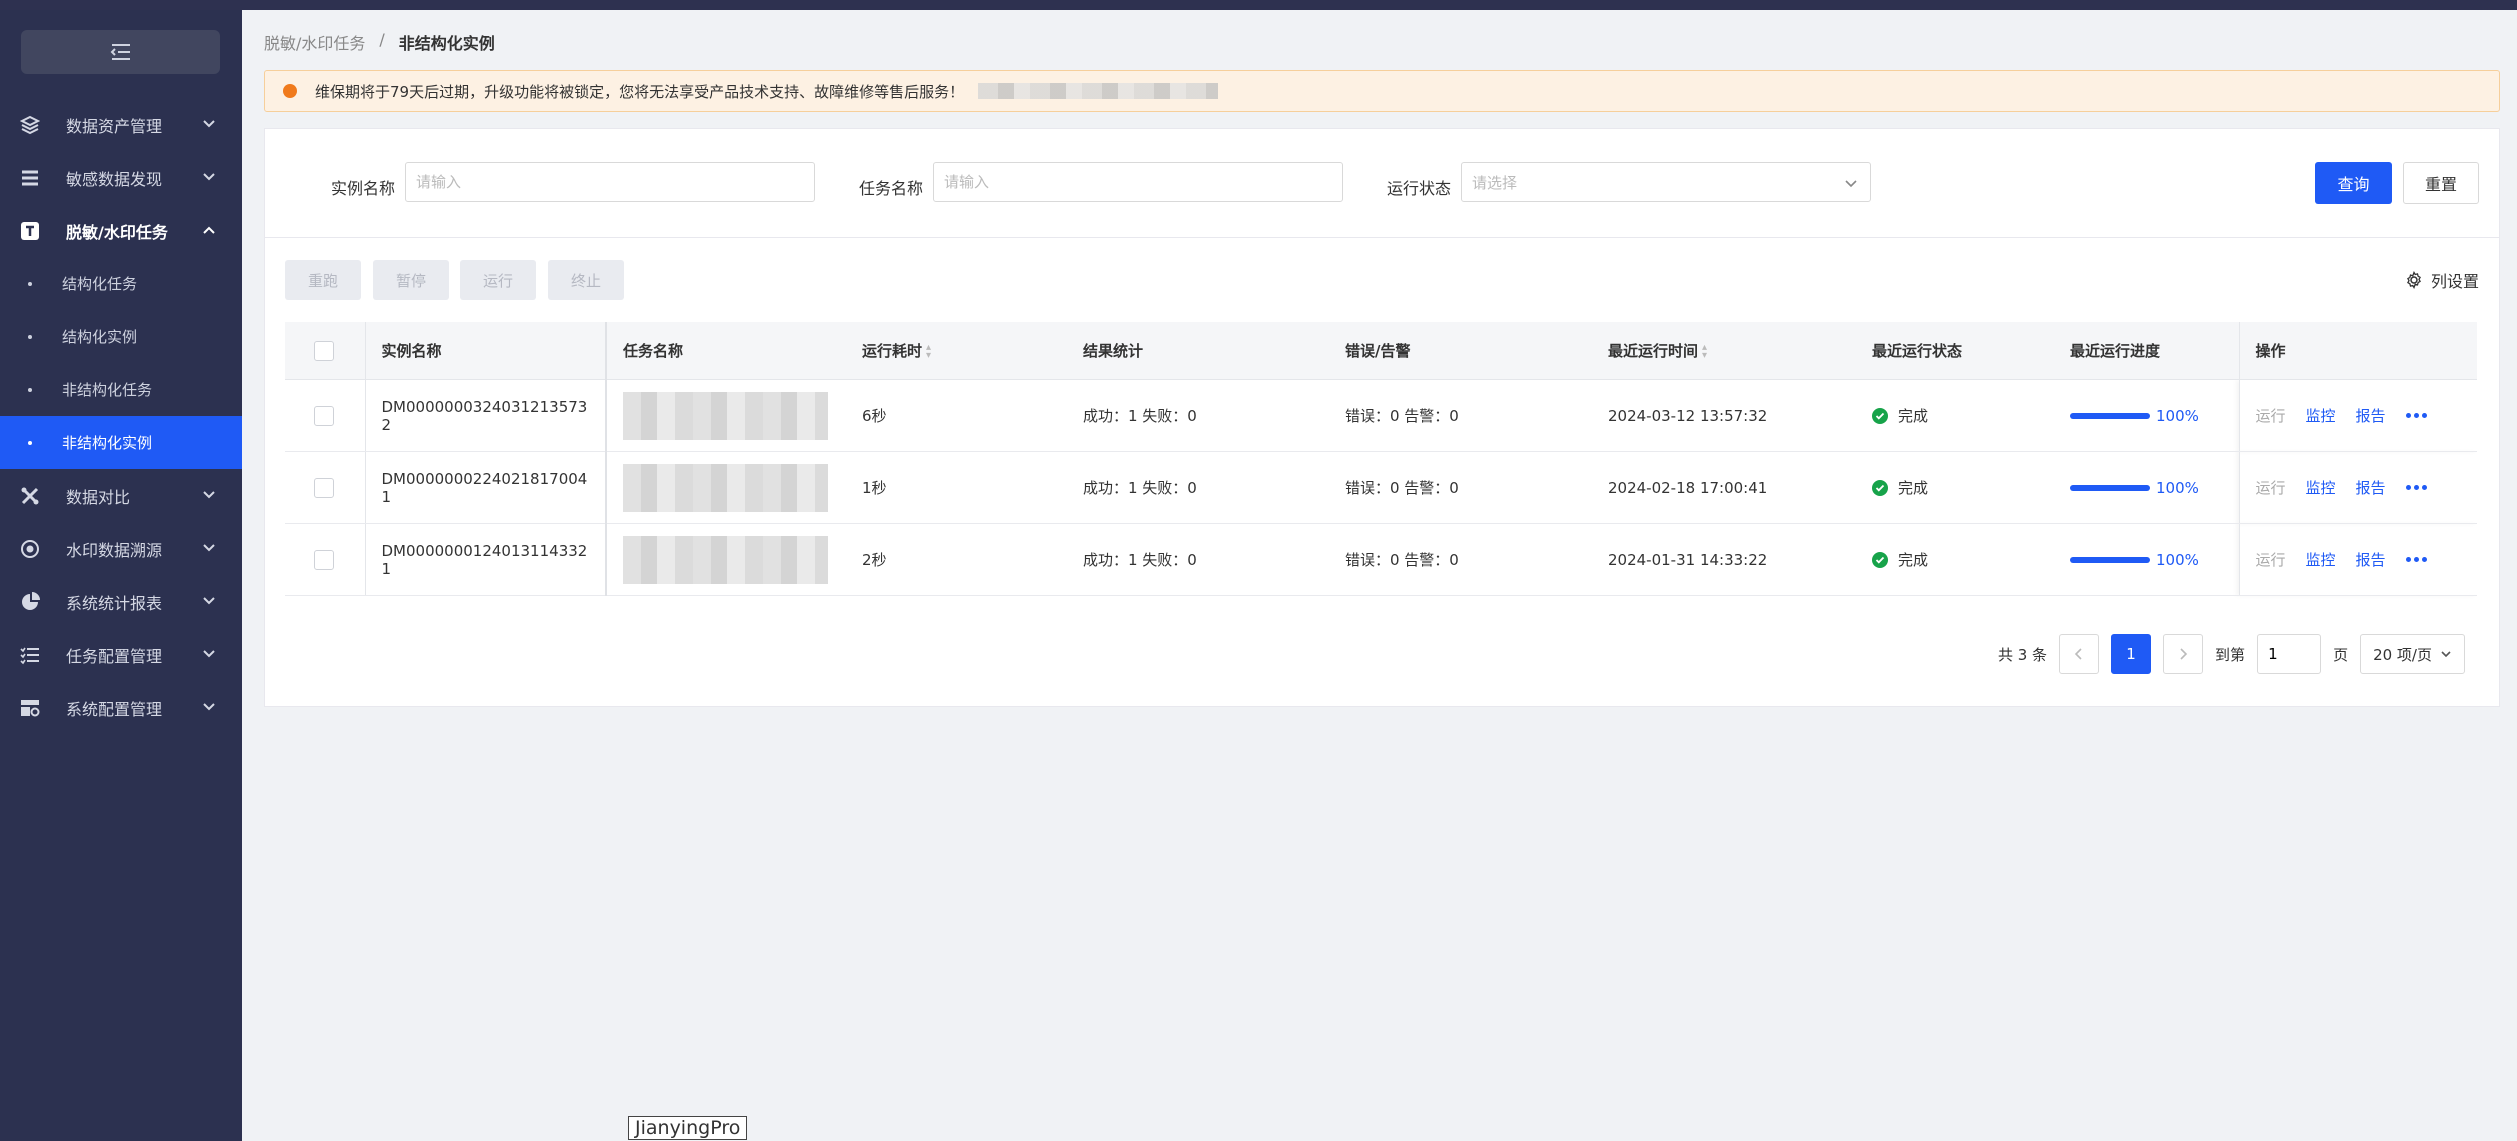 Image resolution: width=2517 pixels, height=1141 pixels. I want to click on row-select-cell, so click(325, 559).